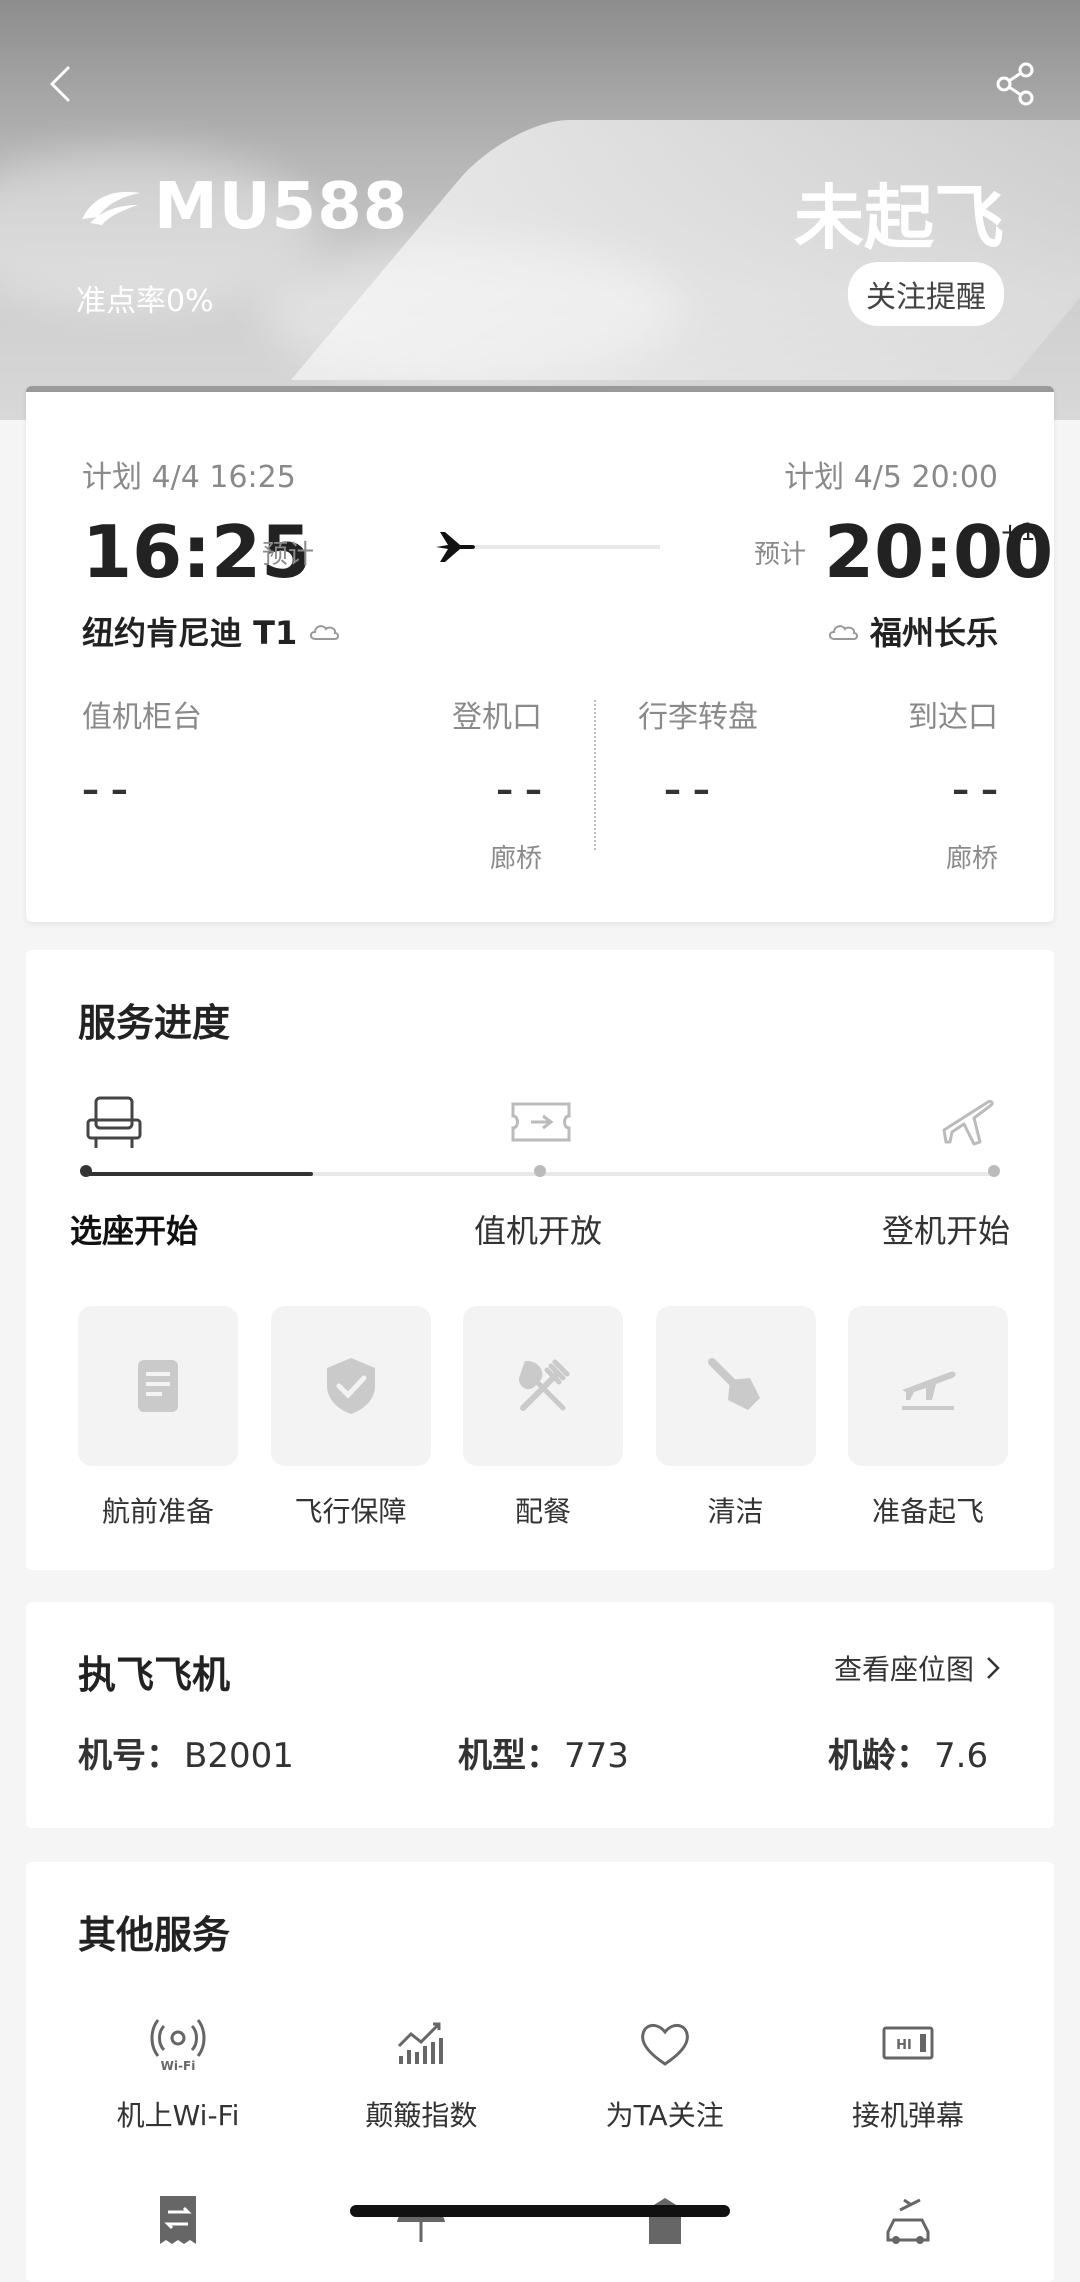  I want to click on service-car, so click(908, 2222).